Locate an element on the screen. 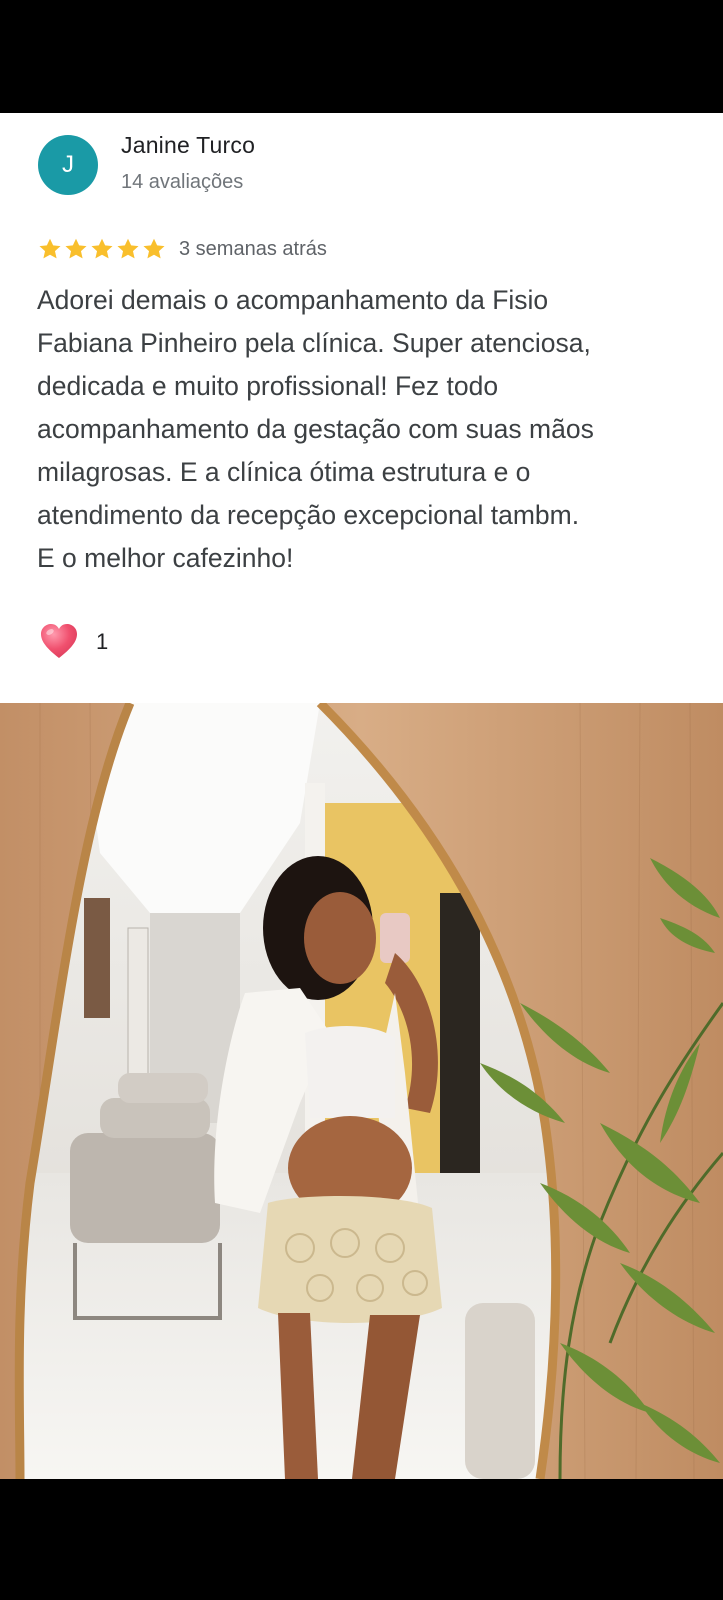 The width and height of the screenshot is (723, 1600). navigation-bar-area is located at coordinates (361, 1539).